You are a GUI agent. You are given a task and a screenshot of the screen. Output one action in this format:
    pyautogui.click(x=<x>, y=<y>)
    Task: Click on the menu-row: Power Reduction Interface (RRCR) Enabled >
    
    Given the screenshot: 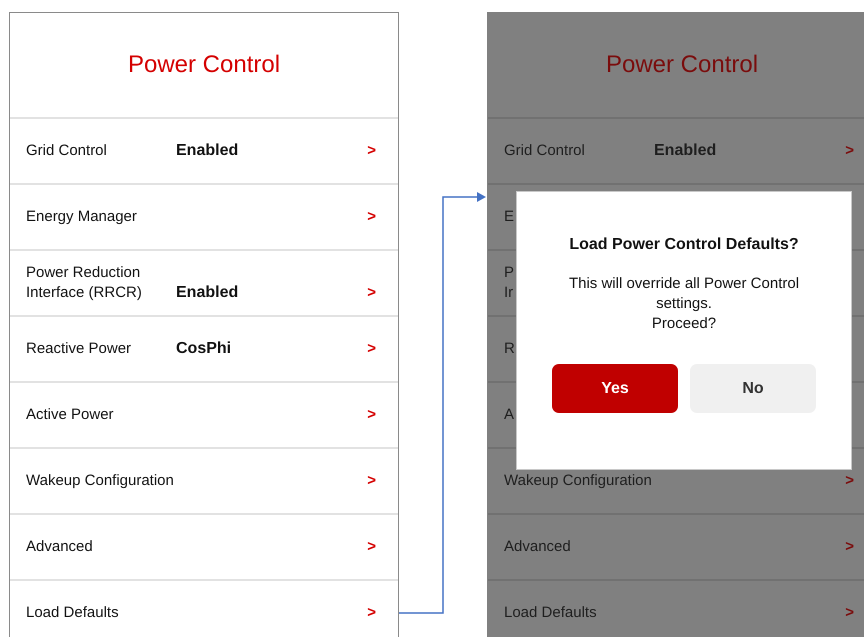 What is the action you would take?
    pyautogui.click(x=204, y=284)
    